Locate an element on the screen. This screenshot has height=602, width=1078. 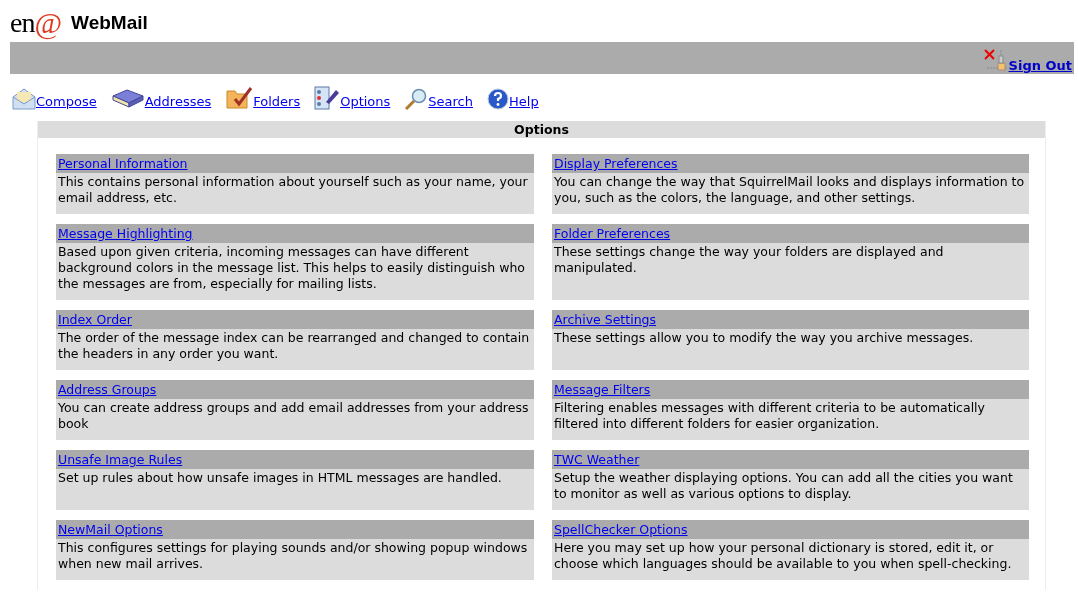
envelope-icon is located at coordinates (24, 99).